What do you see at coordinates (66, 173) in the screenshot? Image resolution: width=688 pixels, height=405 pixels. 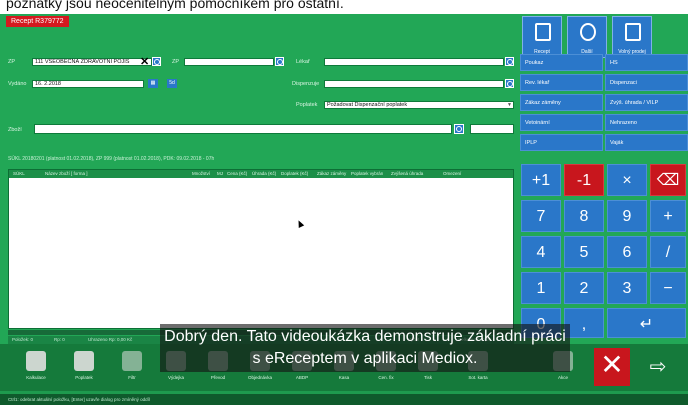 I see `col-name: Název zboží [ forma ]` at bounding box center [66, 173].